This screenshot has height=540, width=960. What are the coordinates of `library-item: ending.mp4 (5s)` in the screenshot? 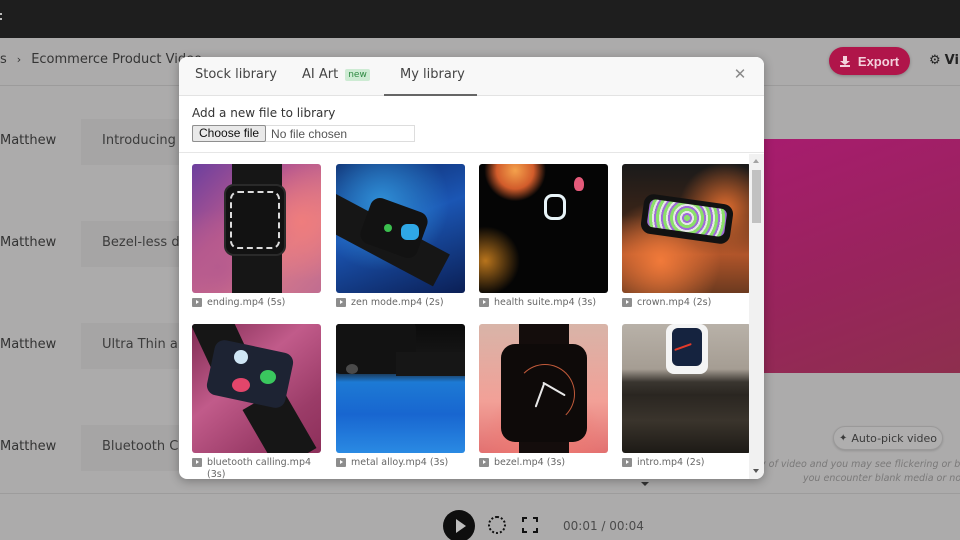 It's located at (256, 236).